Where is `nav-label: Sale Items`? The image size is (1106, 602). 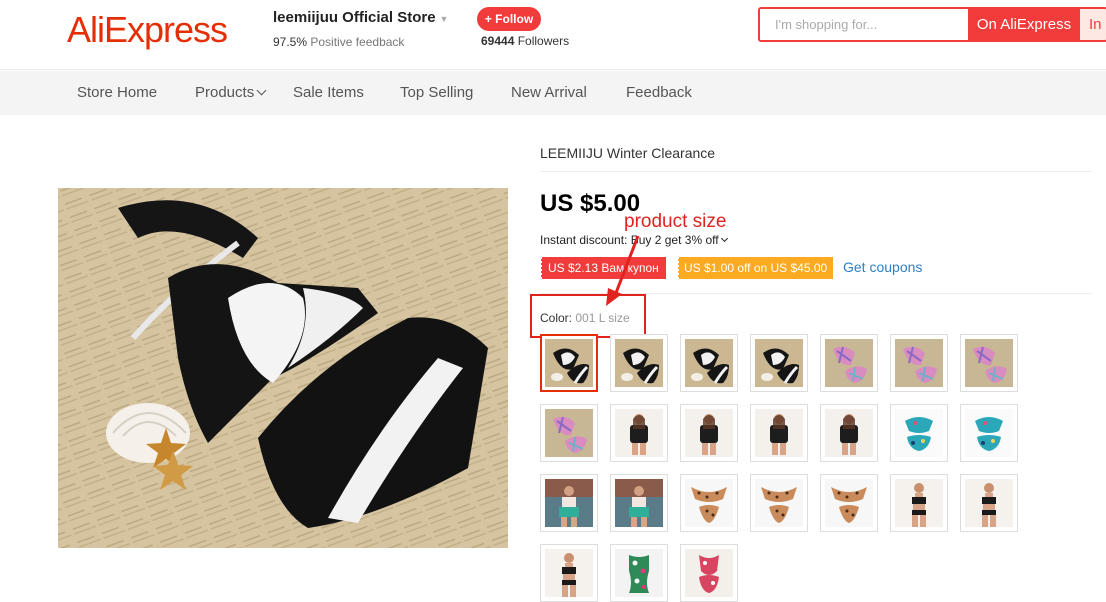
nav-label: Sale Items is located at coordinates (328, 92).